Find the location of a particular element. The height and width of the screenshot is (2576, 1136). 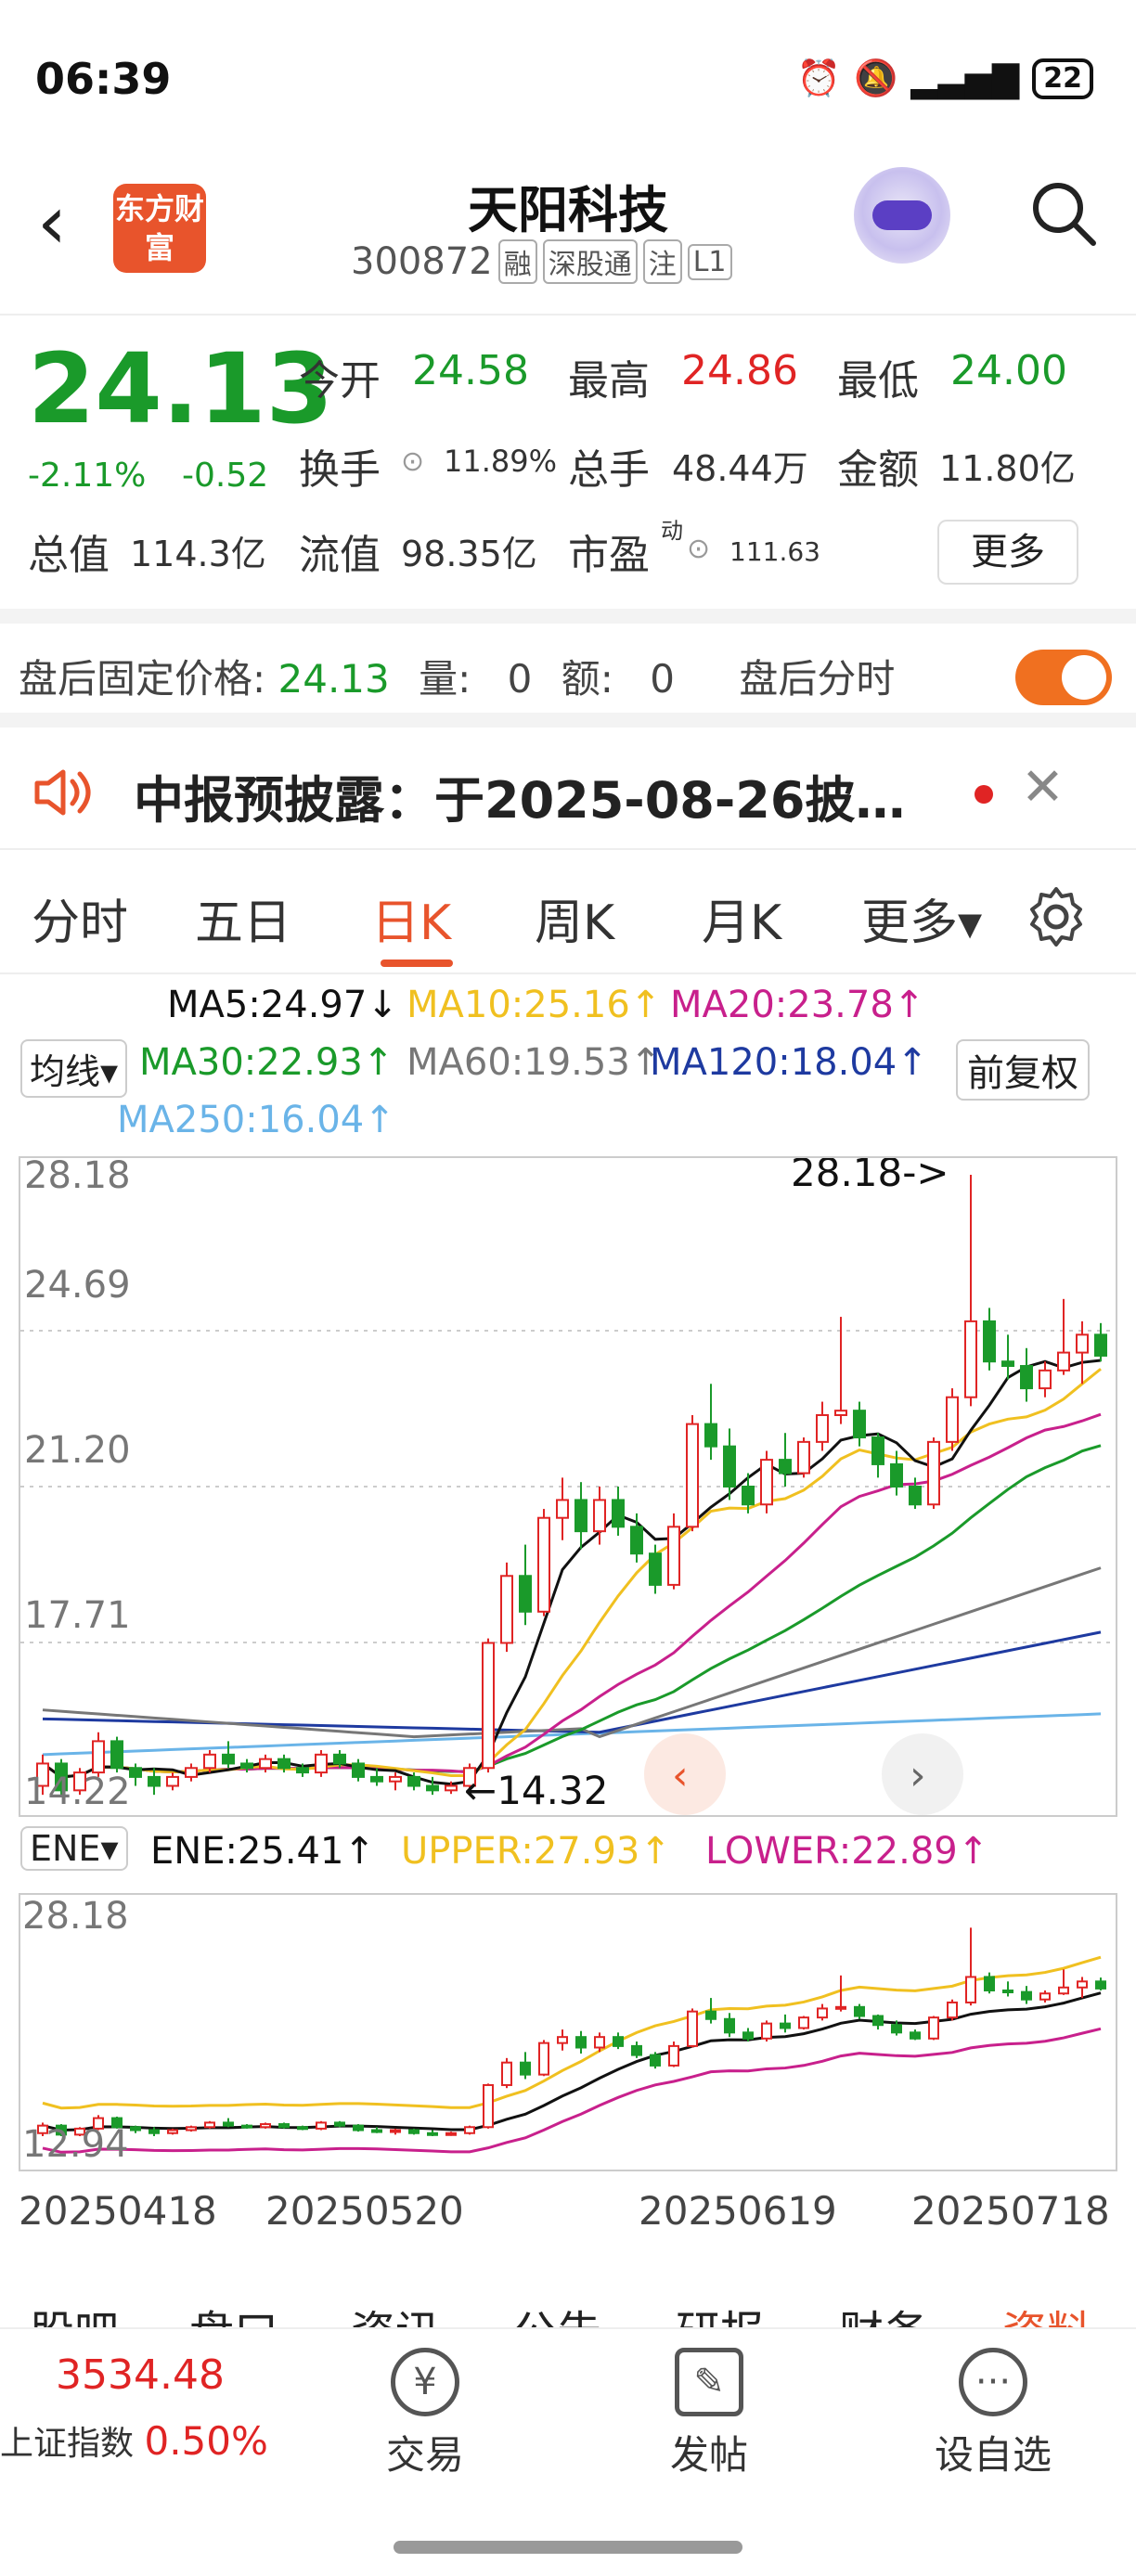

change-amount: -0.52 is located at coordinates (225, 476).